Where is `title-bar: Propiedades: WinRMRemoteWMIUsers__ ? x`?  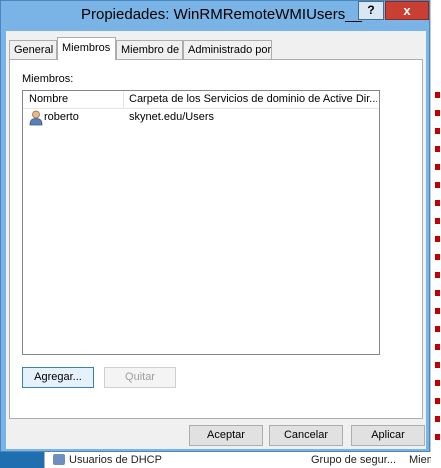
title-bar: Propiedades: WinRMRemoteWMIUsers__ ? x is located at coordinates (215, 16).